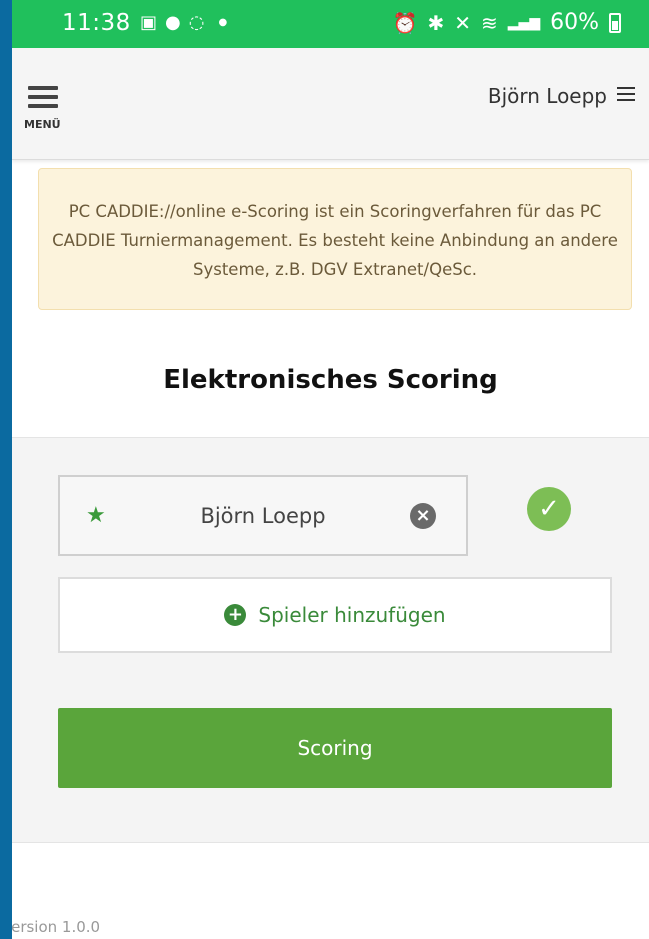 Image resolution: width=649 pixels, height=939 pixels. Describe the element at coordinates (42, 124) in the screenshot. I see `menu-label: MENÜ` at that location.